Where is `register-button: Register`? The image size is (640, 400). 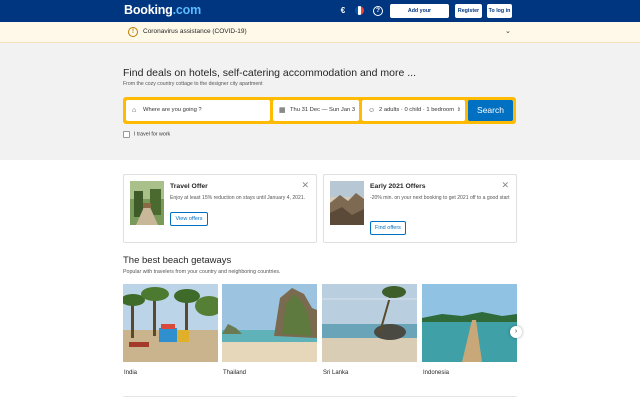 register-button: Register is located at coordinates (468, 11).